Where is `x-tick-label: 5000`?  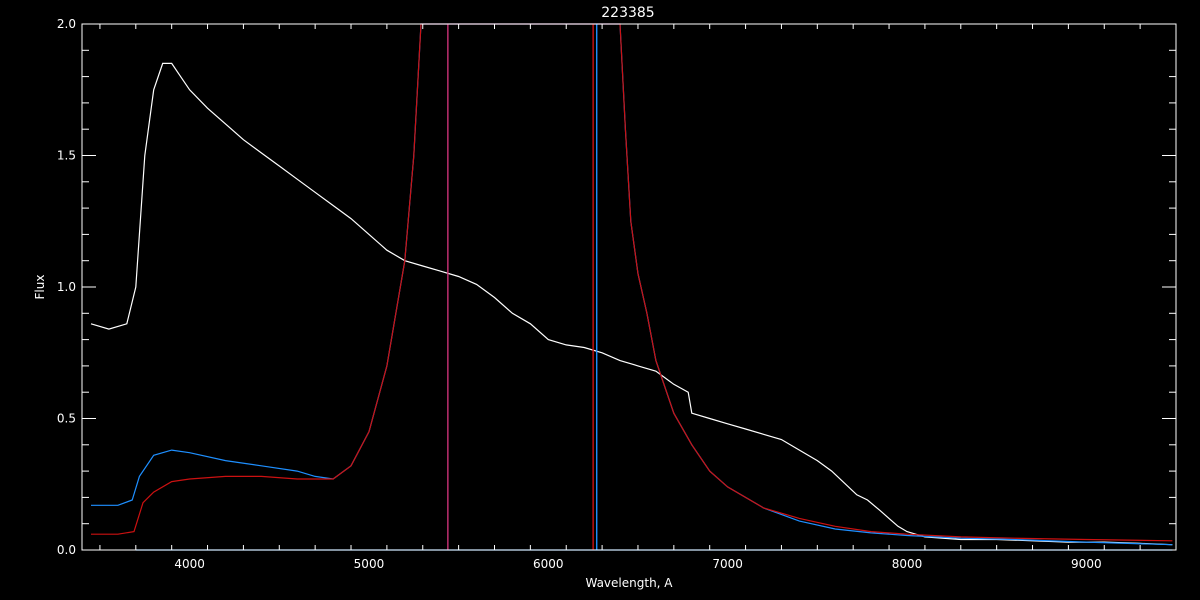
x-tick-label: 5000 is located at coordinates (369, 564).